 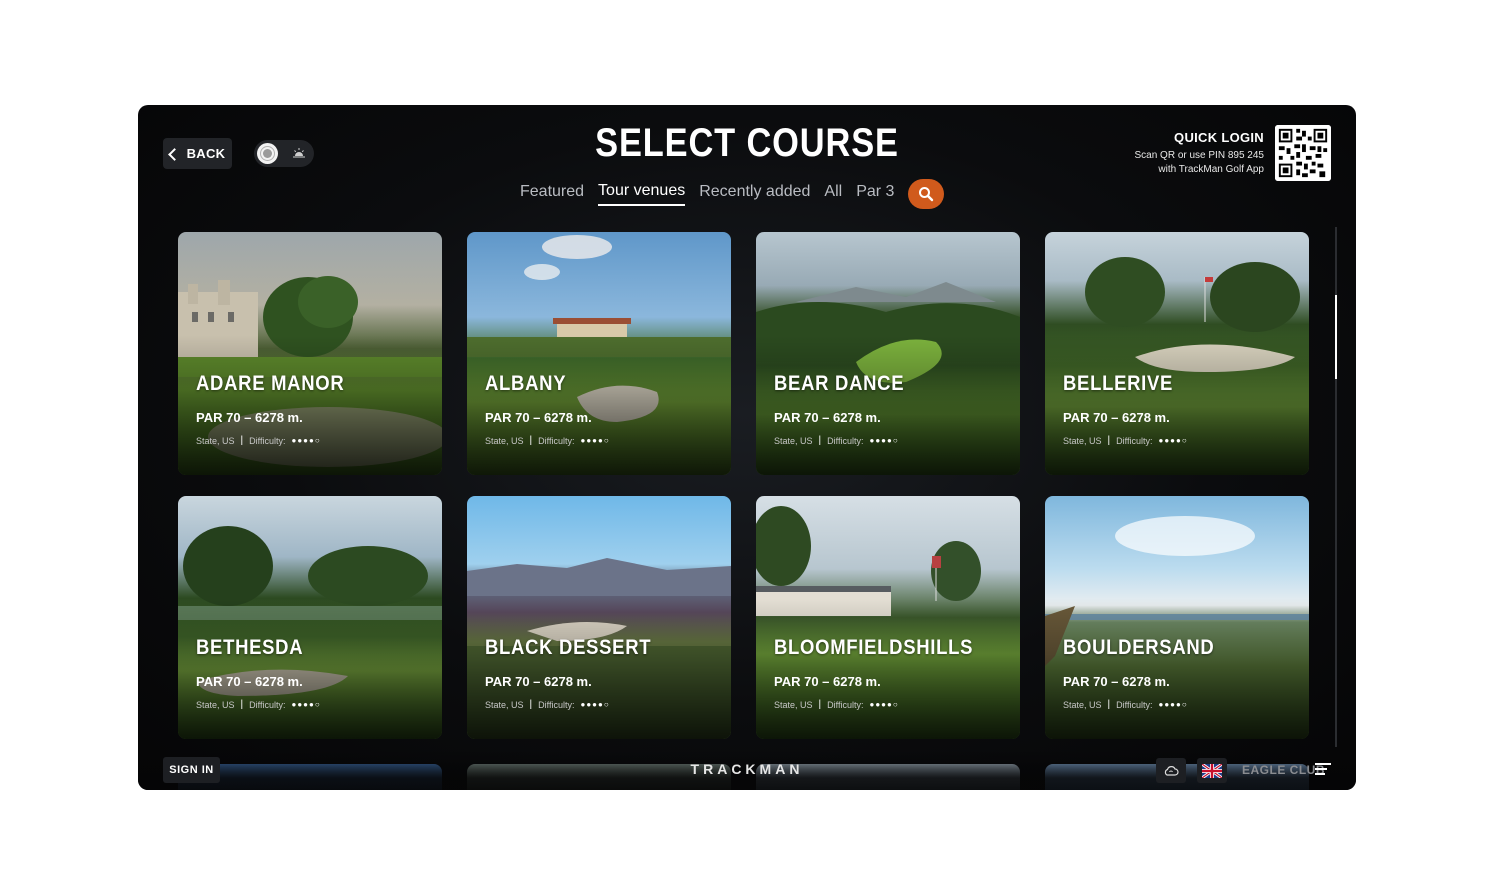 What do you see at coordinates (1336, 337) in the screenshot?
I see `scrollbar-thumb` at bounding box center [1336, 337].